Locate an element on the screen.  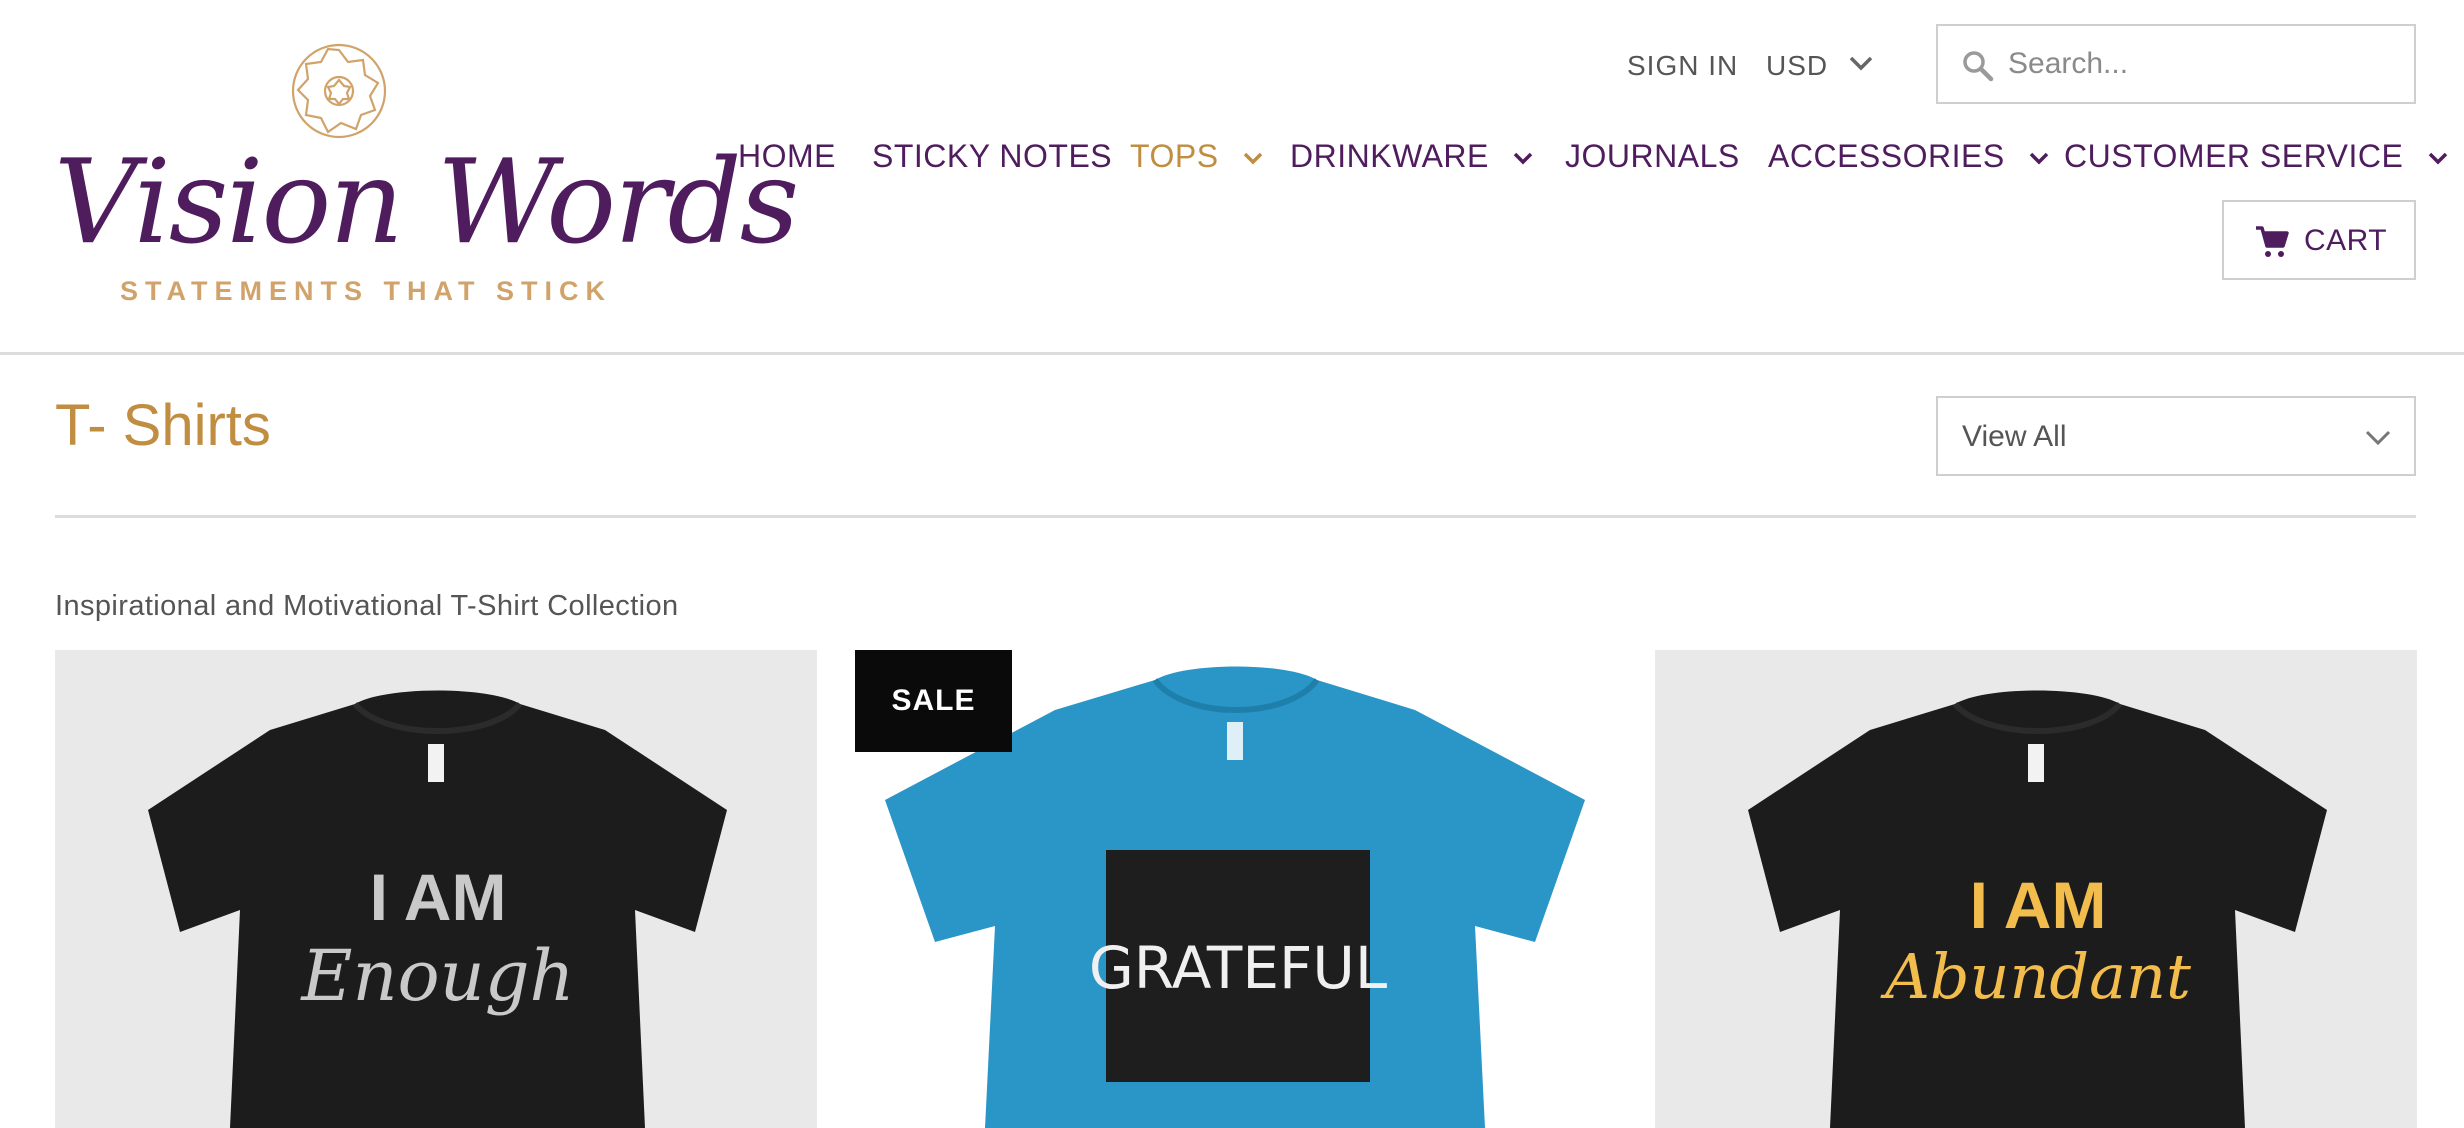
cart-icon is located at coordinates (2272, 241).